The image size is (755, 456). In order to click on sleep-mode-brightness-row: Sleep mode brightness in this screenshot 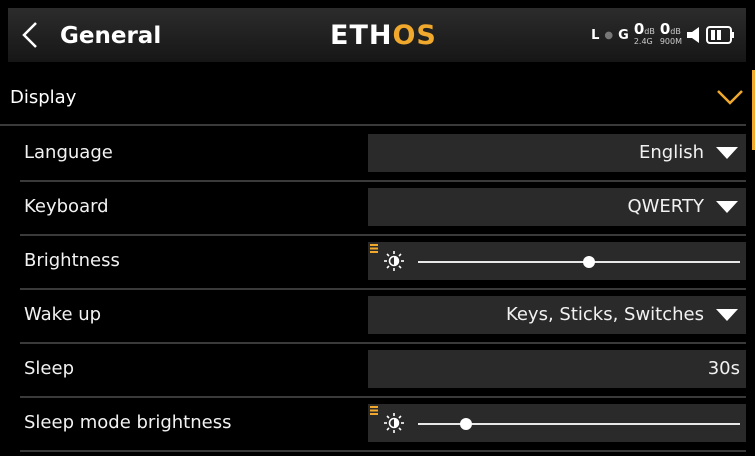, I will do `click(383, 424)`.